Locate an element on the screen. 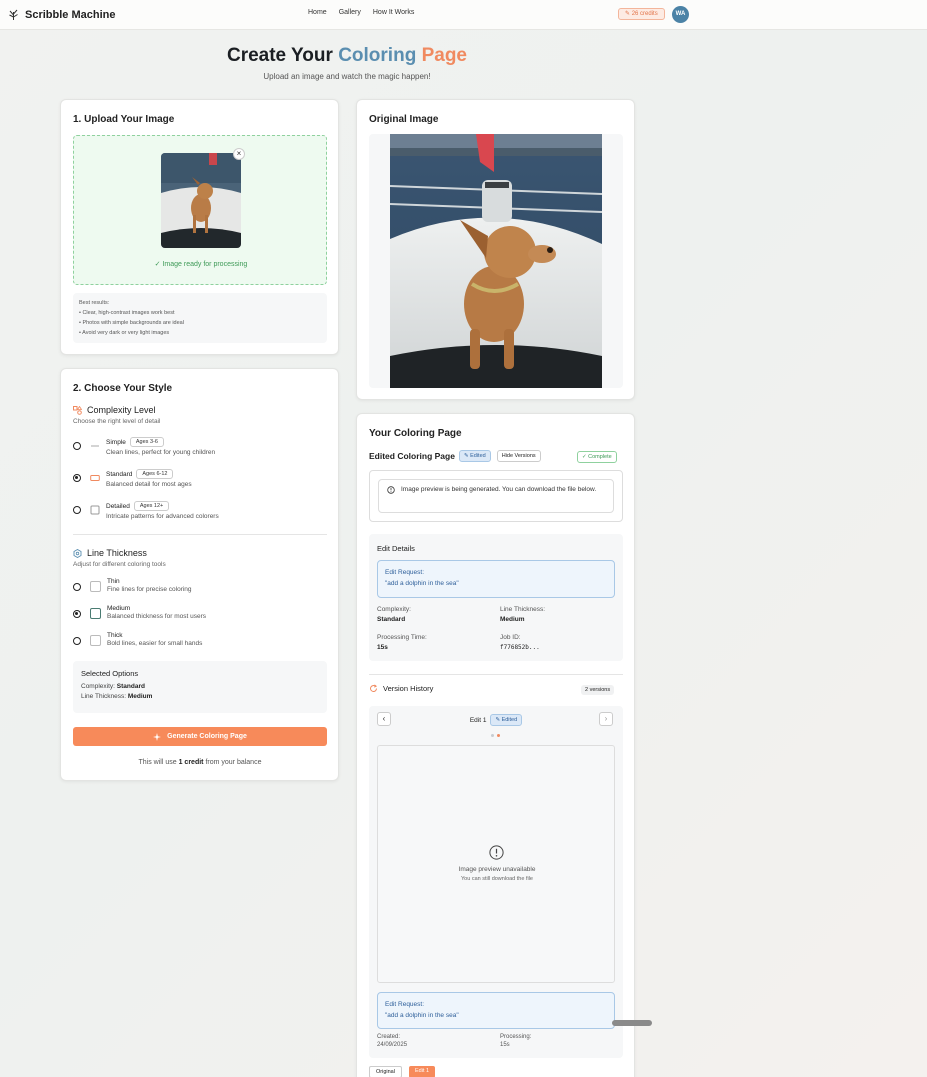  preview-unavailable-sub: You can still download the file is located at coordinates (497, 879).